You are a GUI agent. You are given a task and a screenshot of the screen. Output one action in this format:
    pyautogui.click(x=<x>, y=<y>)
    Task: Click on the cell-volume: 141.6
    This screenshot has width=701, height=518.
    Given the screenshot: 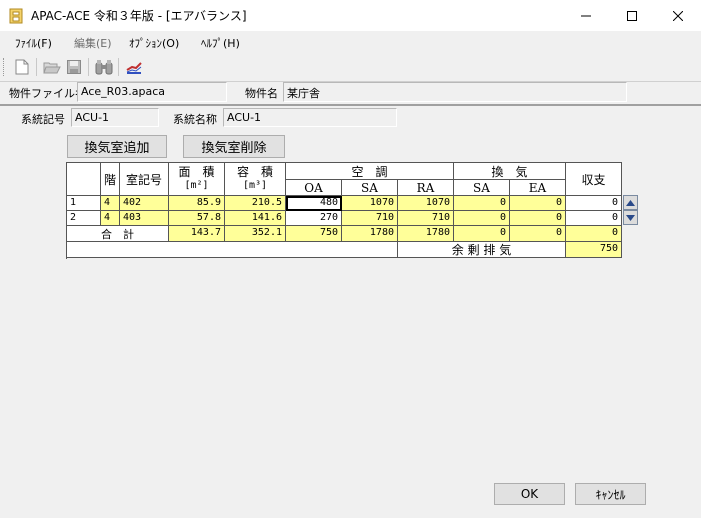 What is the action you would take?
    pyautogui.click(x=255, y=218)
    